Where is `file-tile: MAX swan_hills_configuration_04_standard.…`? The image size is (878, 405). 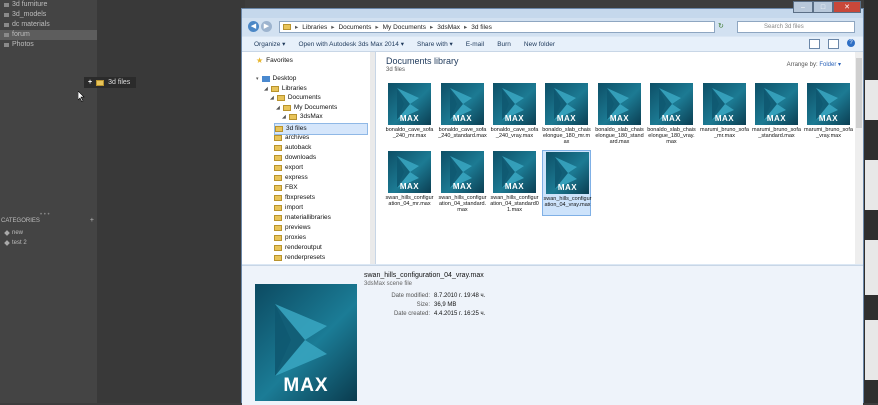 file-tile: MAX swan_hills_configuration_04_standard.… is located at coordinates (462, 183).